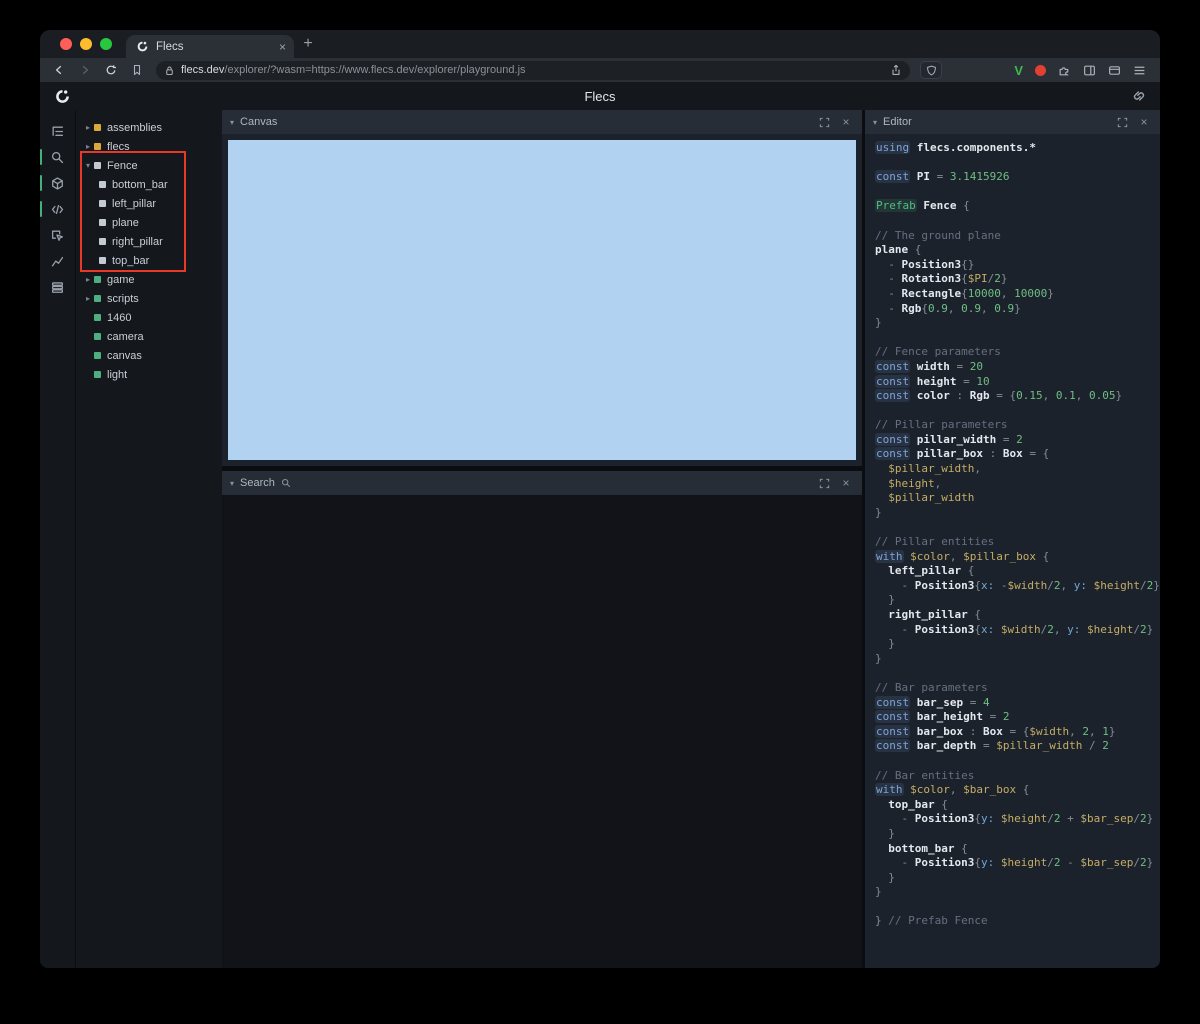 The width and height of the screenshot is (1200, 1024). Describe the element at coordinates (117, 374) in the screenshot. I see `tree-item-label: light` at that location.